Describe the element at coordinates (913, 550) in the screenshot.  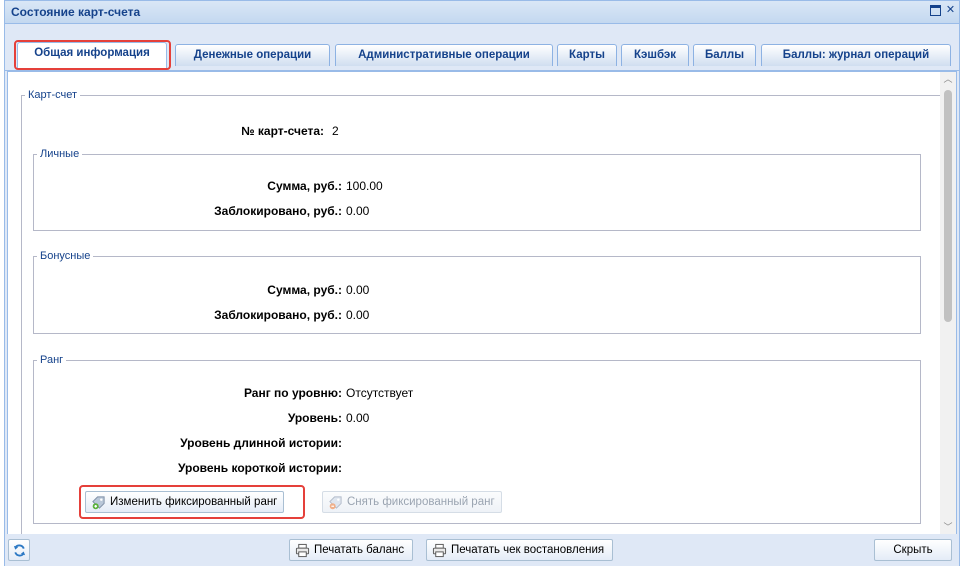
I see `hide-button: Скрыть` at that location.